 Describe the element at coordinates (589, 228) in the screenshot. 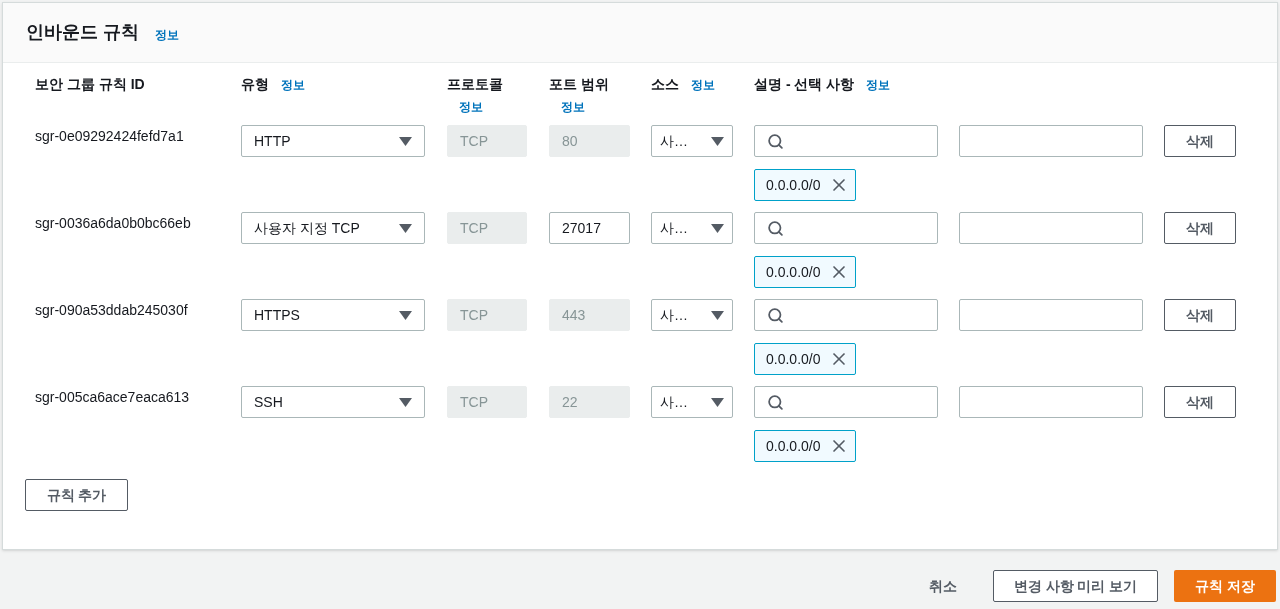

I see `port-field: 27017` at that location.